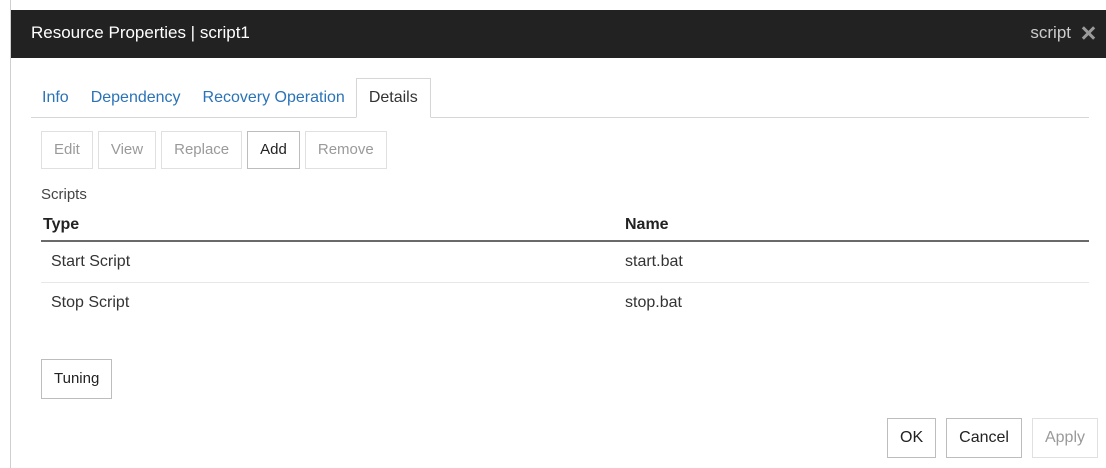  Describe the element at coordinates (984, 438) in the screenshot. I see `cancel-button: Cancel` at that location.